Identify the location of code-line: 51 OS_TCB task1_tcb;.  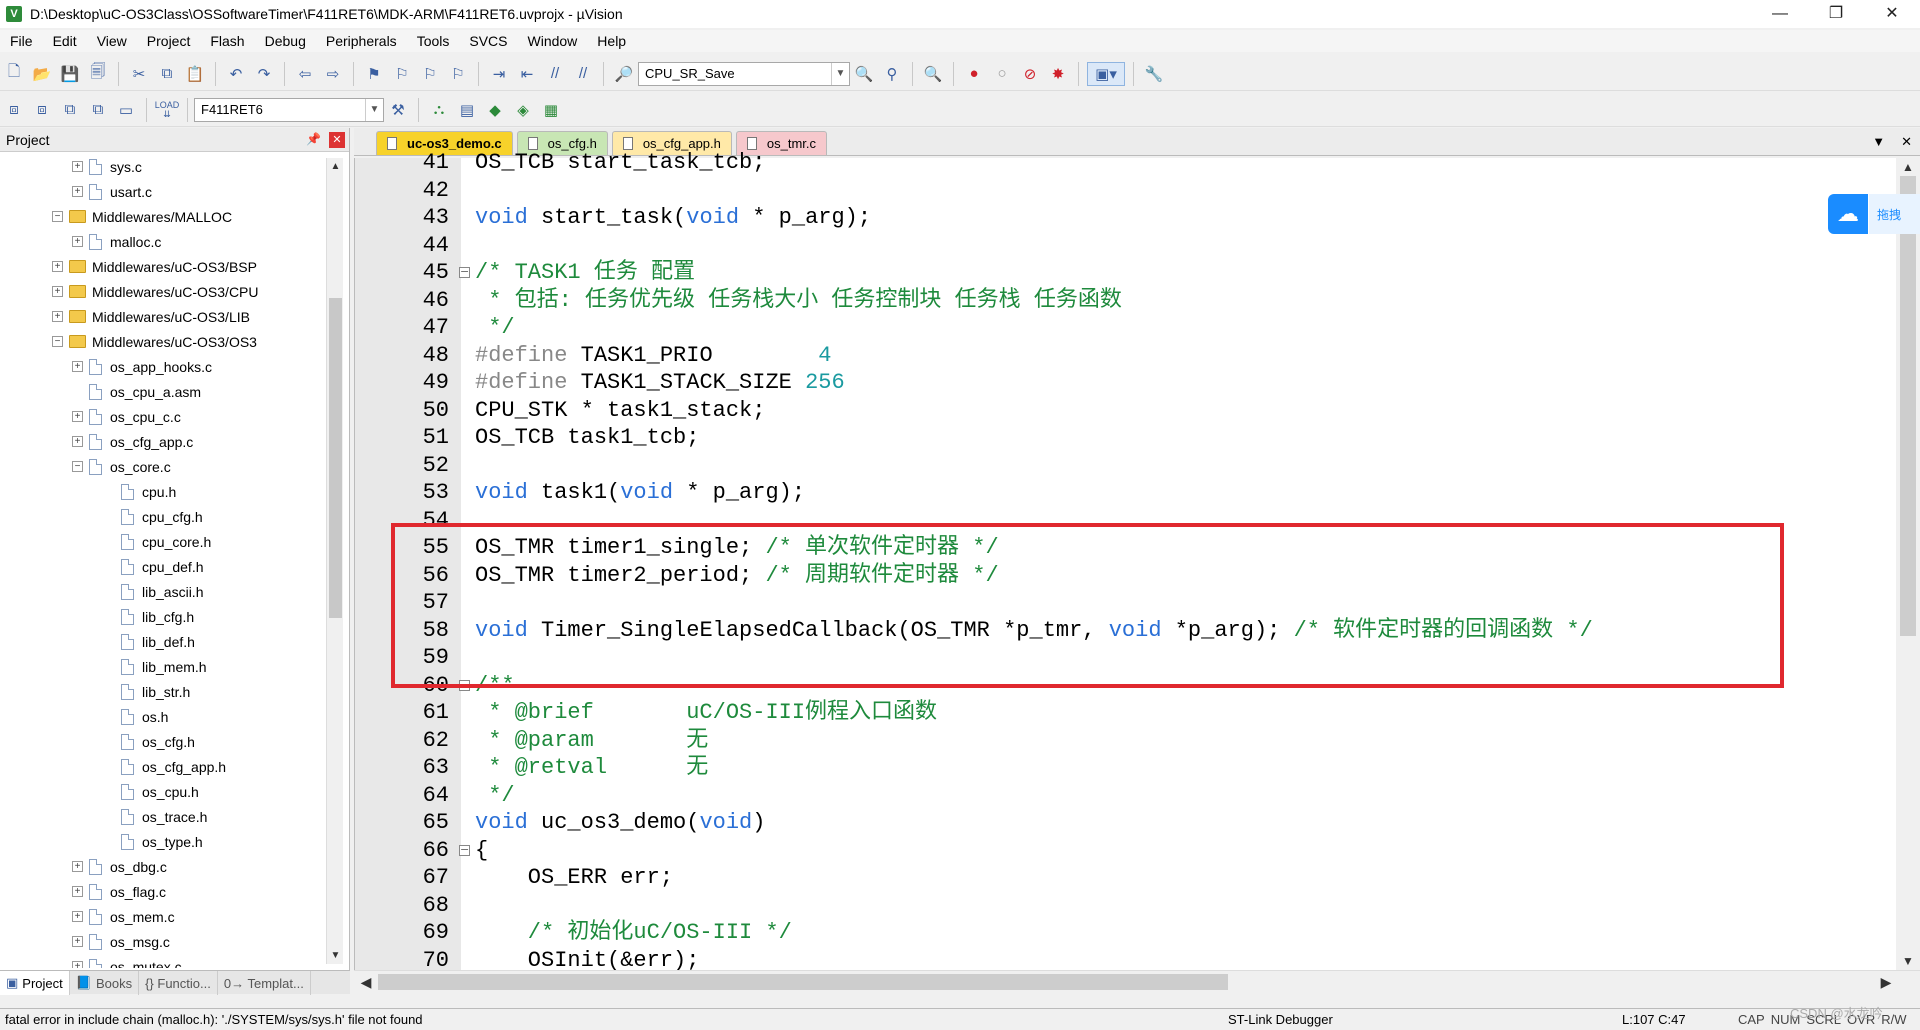
(1126, 437).